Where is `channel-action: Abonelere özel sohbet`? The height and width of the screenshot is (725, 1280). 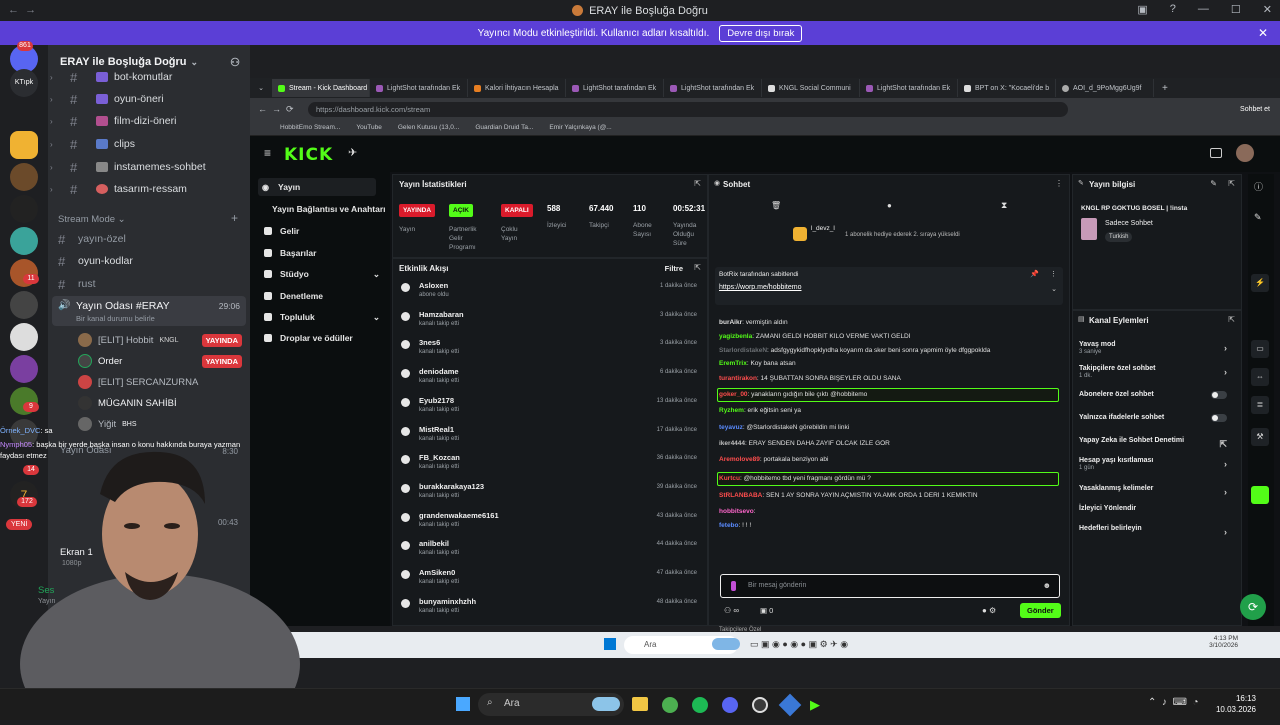
channel-action: Abonelere özel sohbet is located at coordinates (1153, 395).